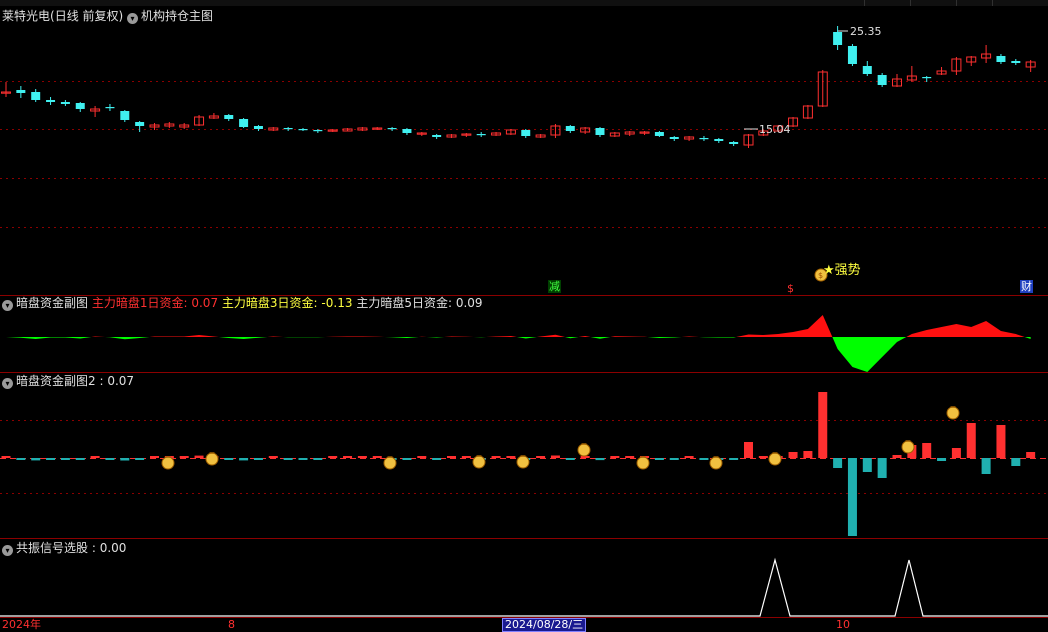  What do you see at coordinates (813, 80) in the screenshot?
I see `price-annotations: 25.35 15.04` at bounding box center [813, 80].